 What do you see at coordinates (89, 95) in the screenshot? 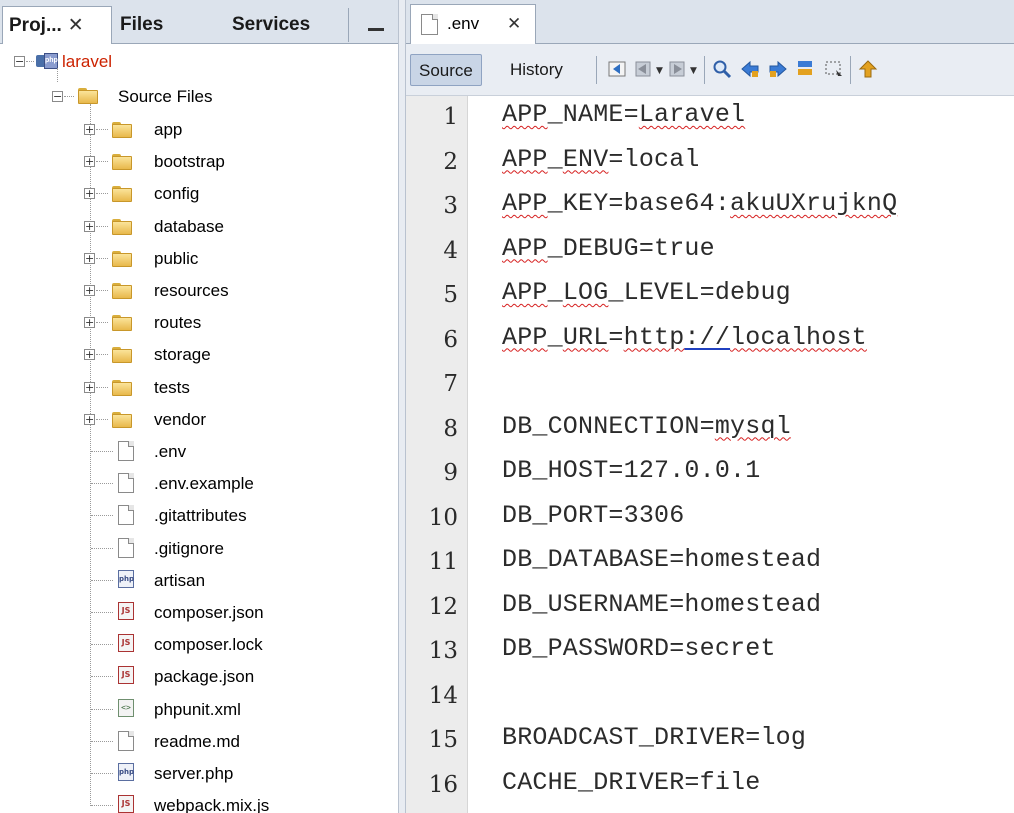
I see `source-package-icon` at bounding box center [89, 95].